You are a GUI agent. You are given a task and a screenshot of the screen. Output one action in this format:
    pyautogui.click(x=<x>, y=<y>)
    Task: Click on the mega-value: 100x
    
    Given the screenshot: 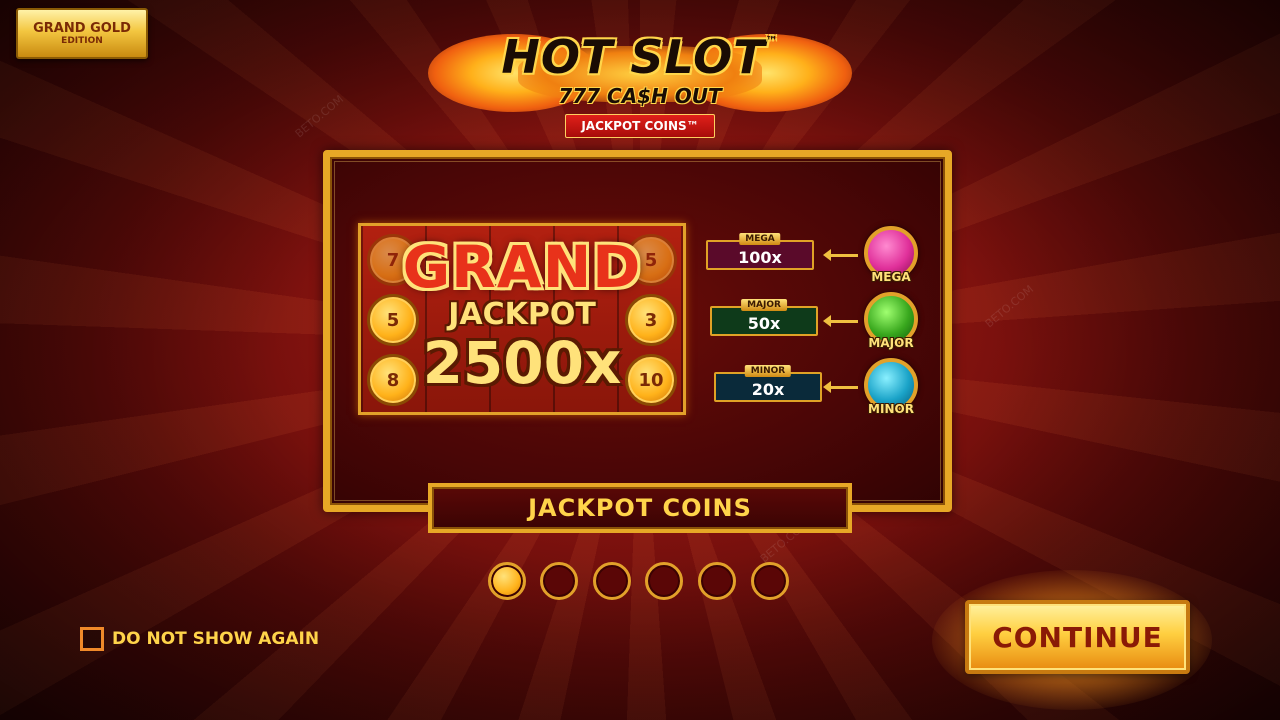 What is the action you would take?
    pyautogui.click(x=760, y=257)
    